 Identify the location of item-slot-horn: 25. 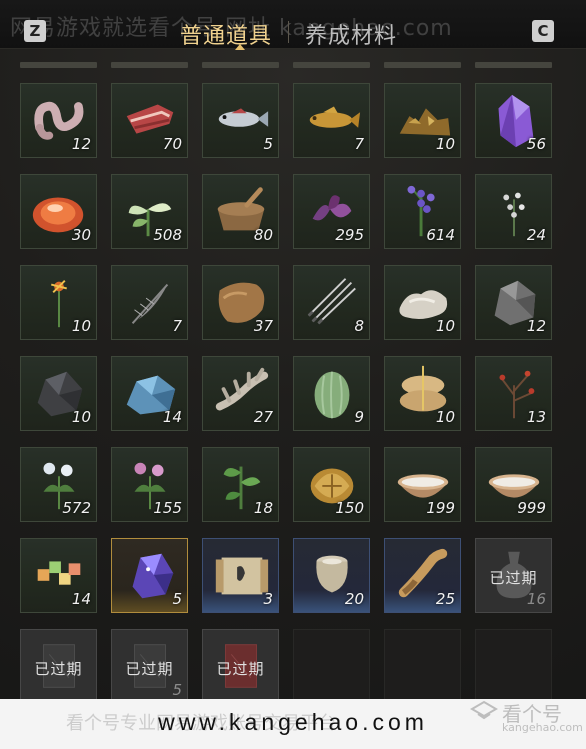
(422, 575).